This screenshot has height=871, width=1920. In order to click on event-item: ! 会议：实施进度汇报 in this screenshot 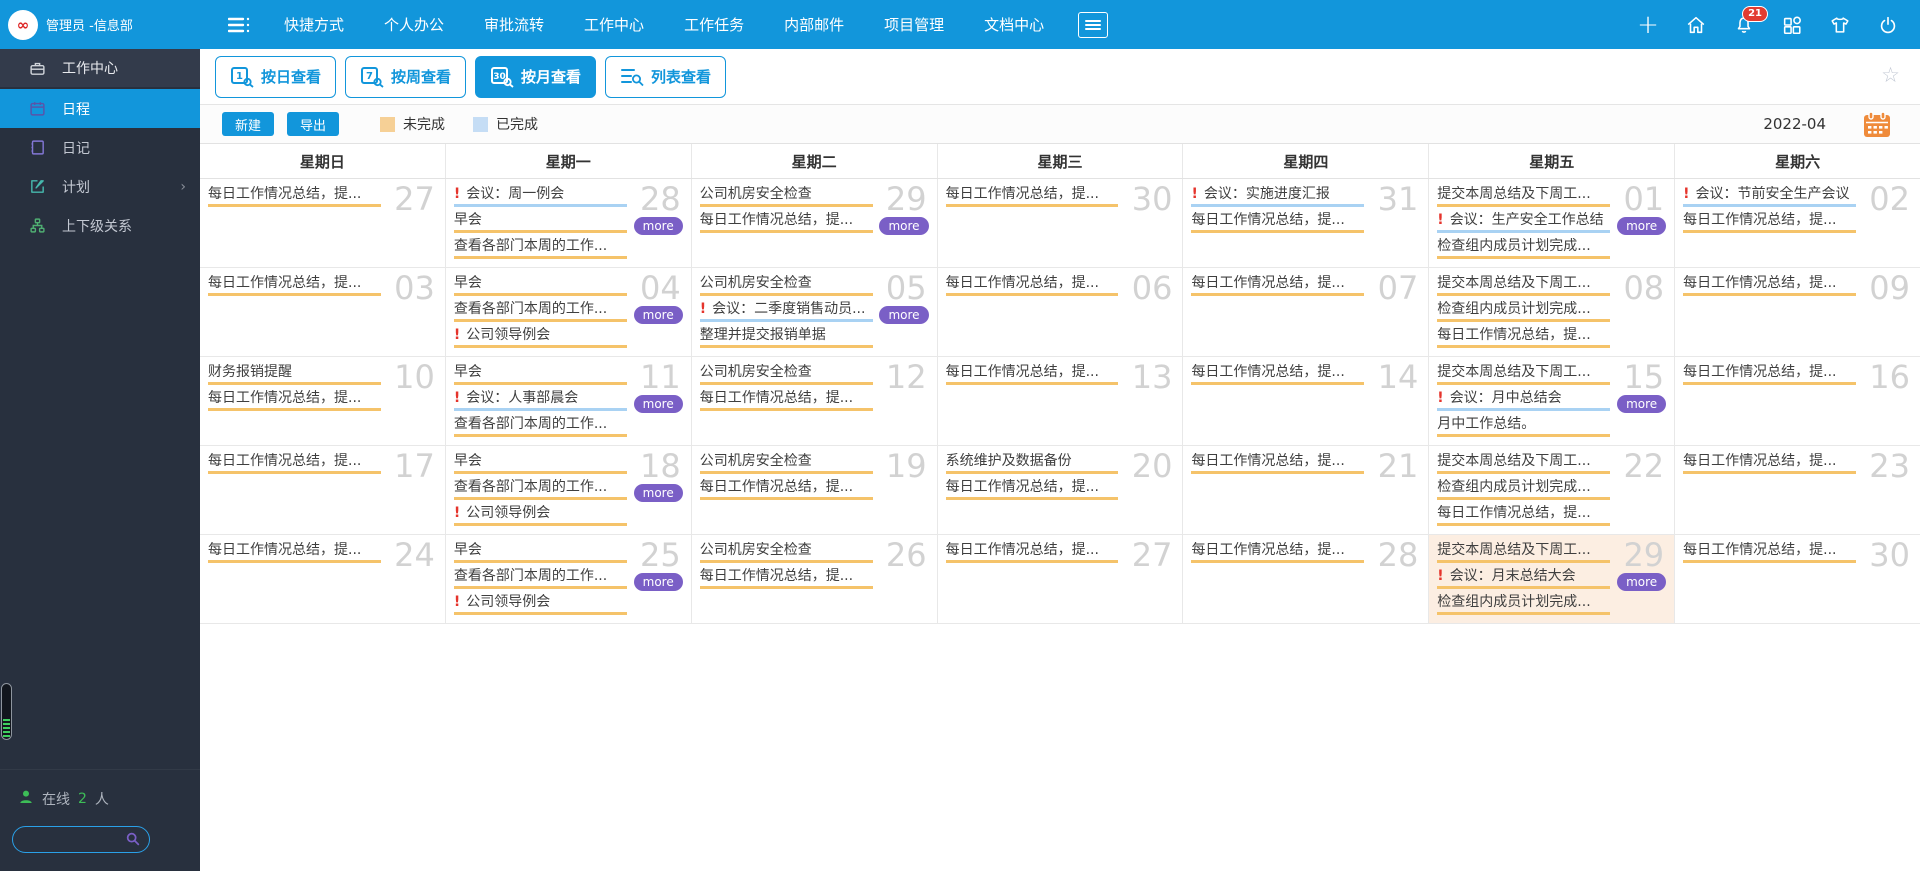, I will do `click(1278, 196)`.